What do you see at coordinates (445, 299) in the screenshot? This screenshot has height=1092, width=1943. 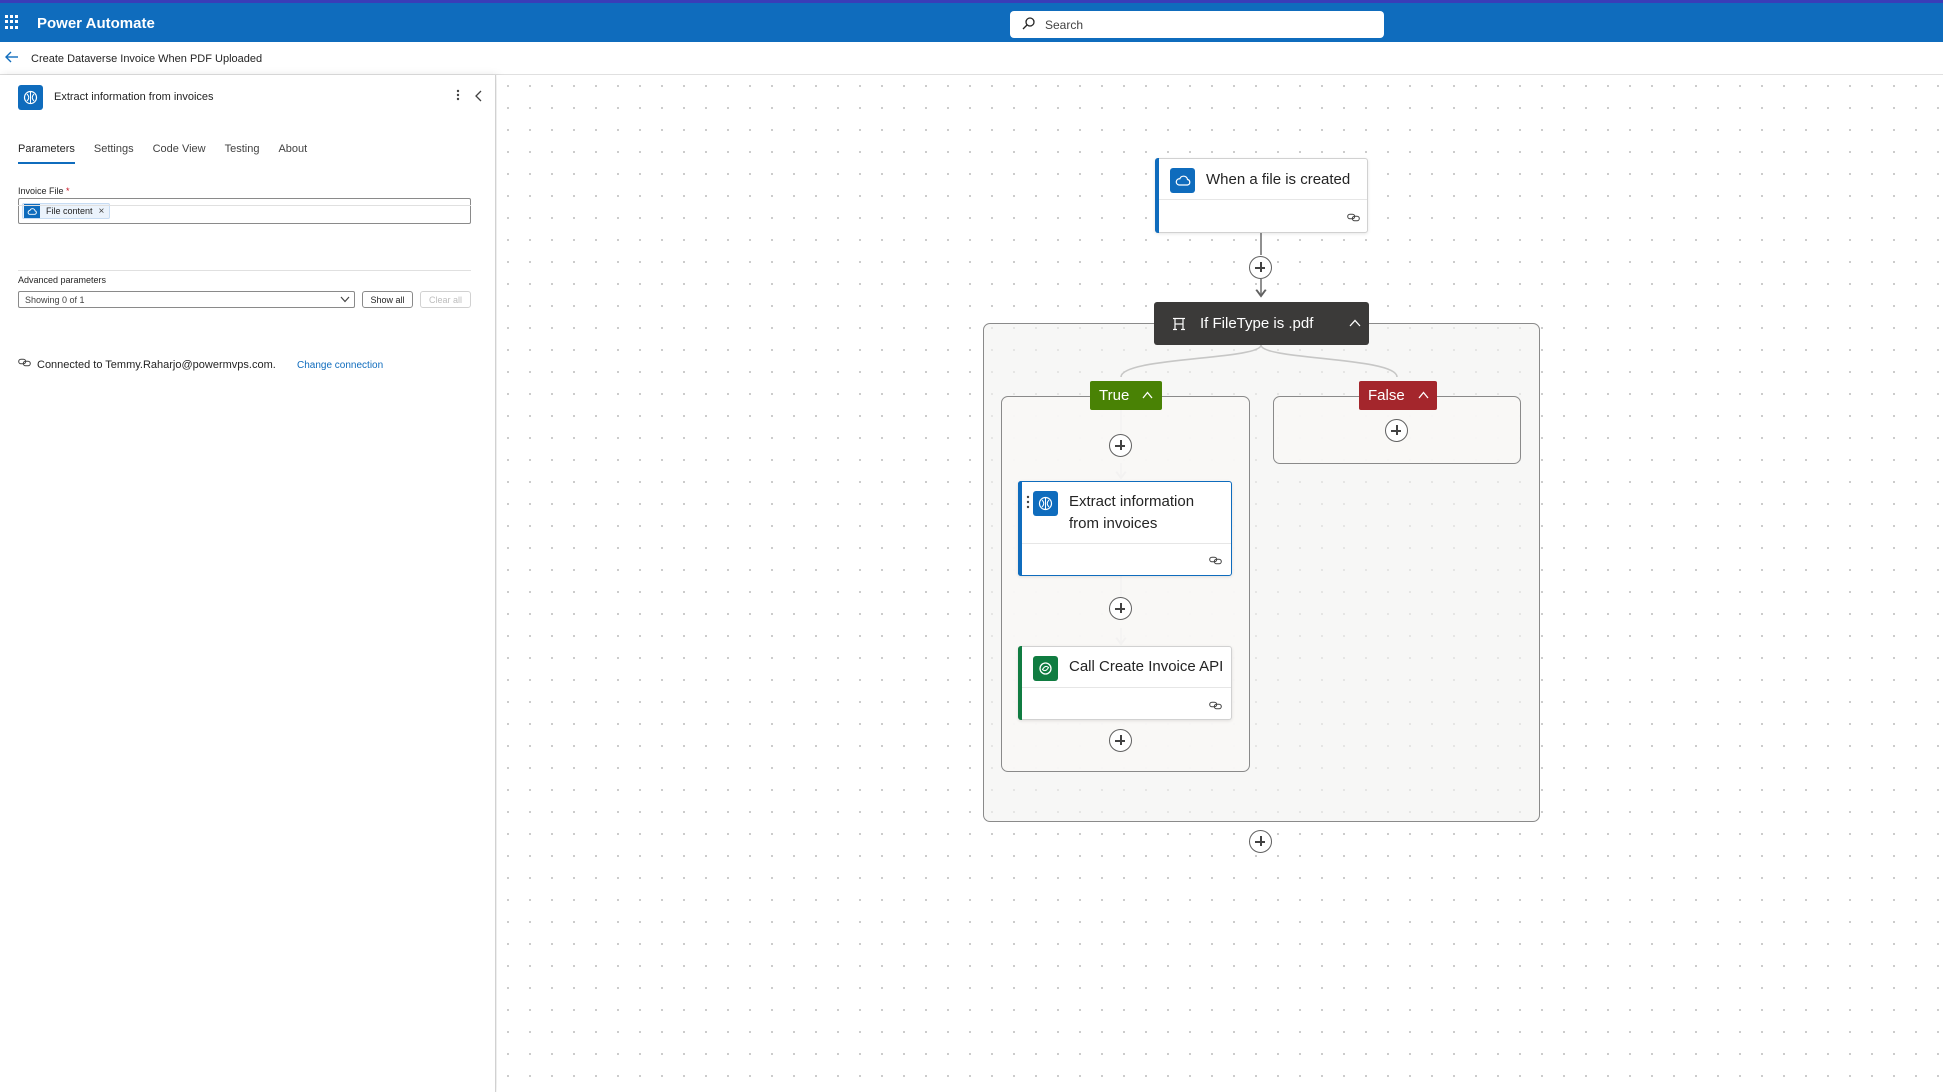 I see `clear-all-button: Clear all` at bounding box center [445, 299].